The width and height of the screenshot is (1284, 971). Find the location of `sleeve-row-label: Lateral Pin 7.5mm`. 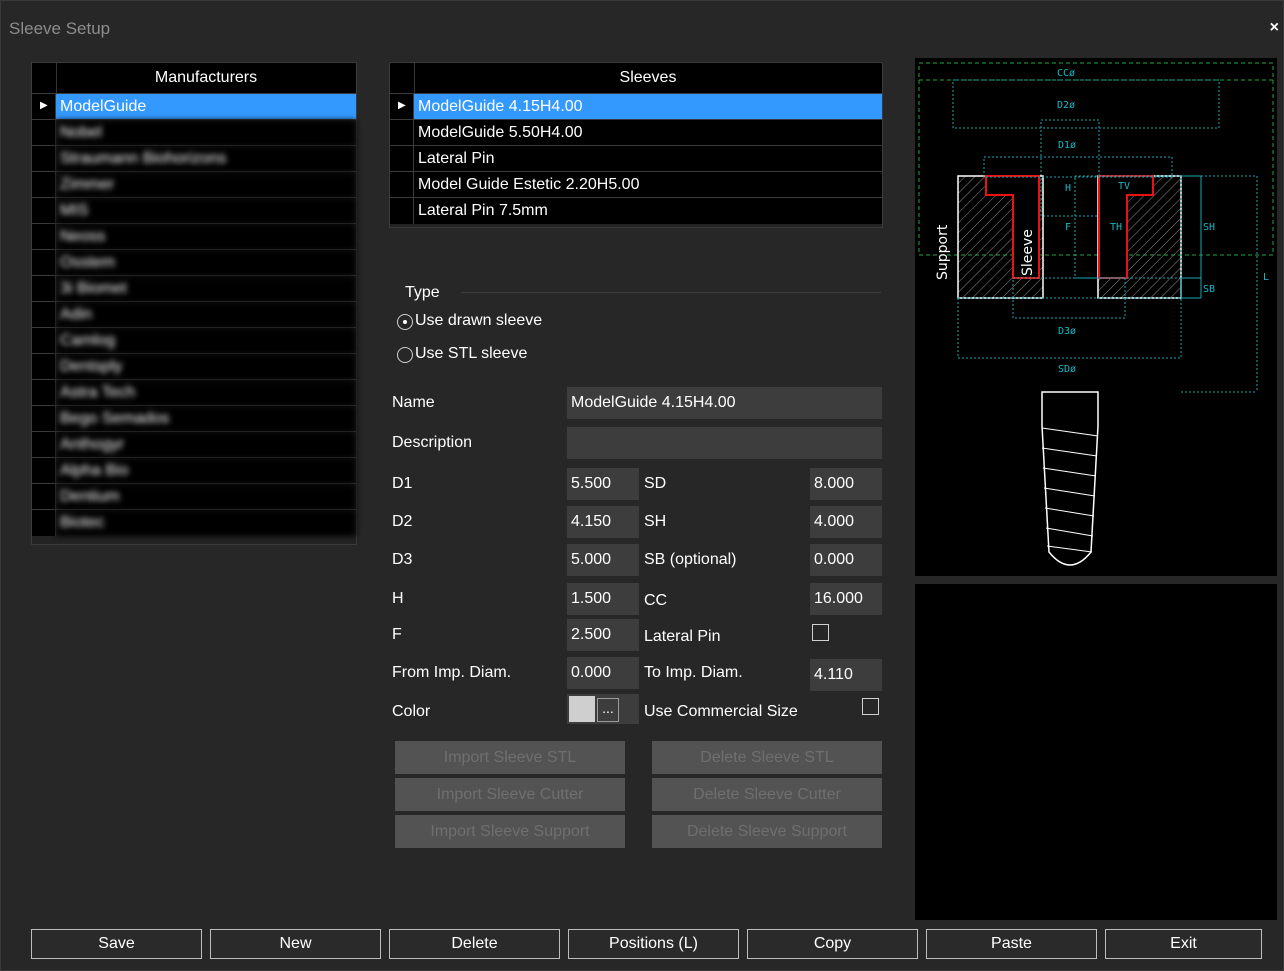

sleeve-row-label: Lateral Pin 7.5mm is located at coordinates (648, 211).